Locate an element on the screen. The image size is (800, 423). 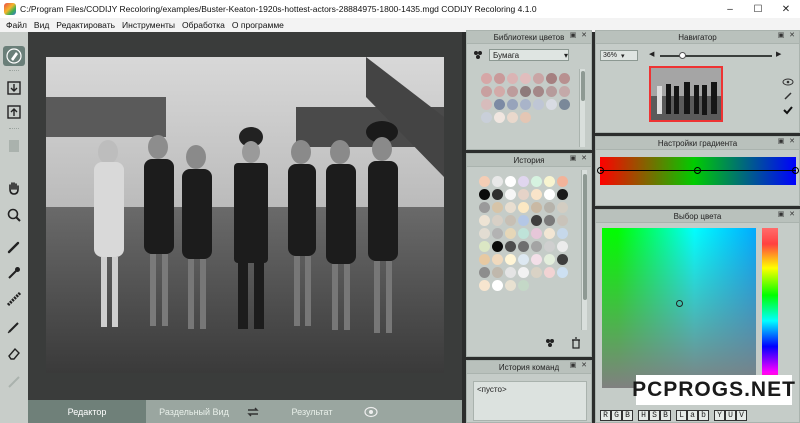
gradient-stop-start is located at coordinates (600, 170).